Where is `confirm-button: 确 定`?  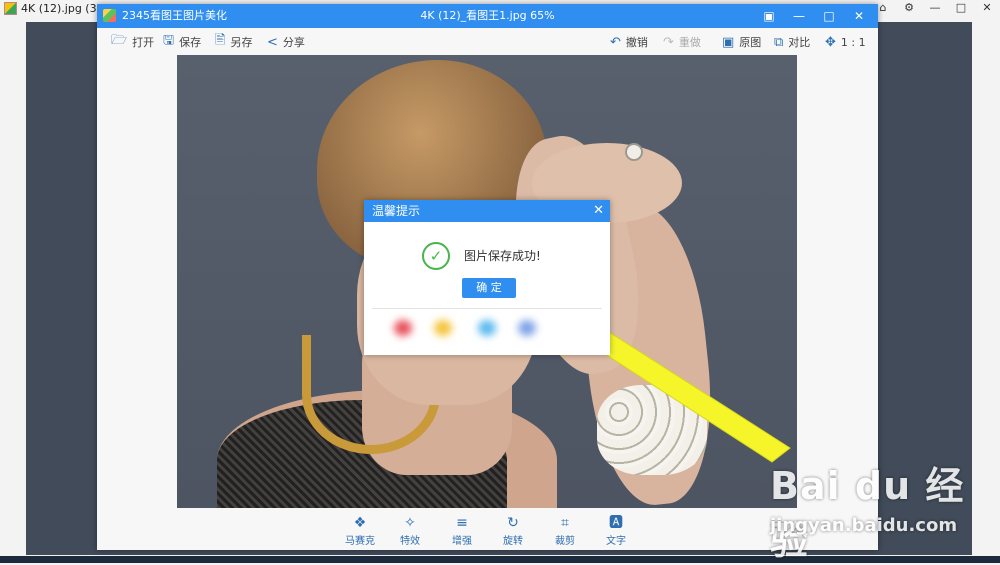 confirm-button: 确 定 is located at coordinates (489, 288).